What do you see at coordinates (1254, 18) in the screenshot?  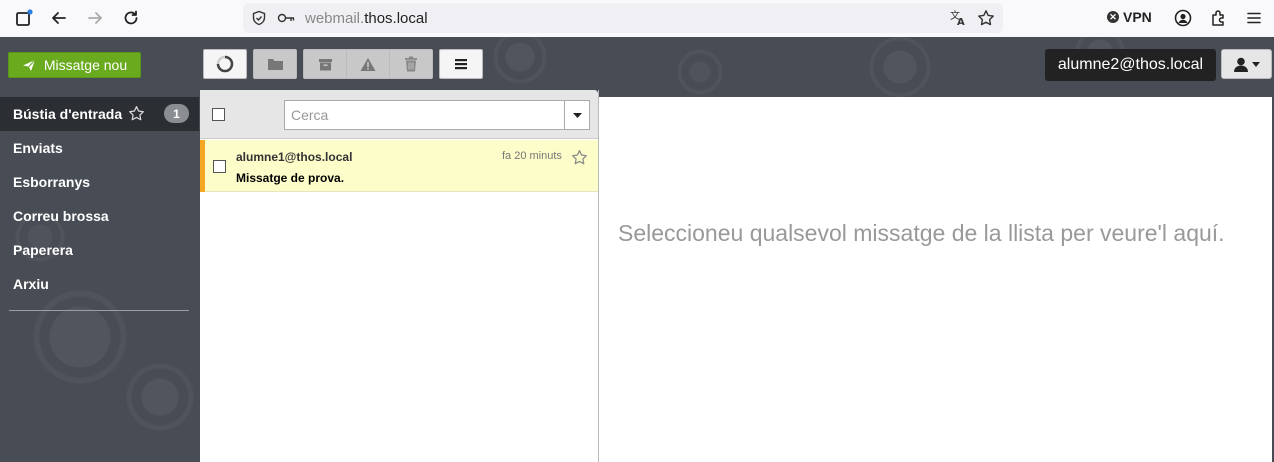 I see `menu-icon` at bounding box center [1254, 18].